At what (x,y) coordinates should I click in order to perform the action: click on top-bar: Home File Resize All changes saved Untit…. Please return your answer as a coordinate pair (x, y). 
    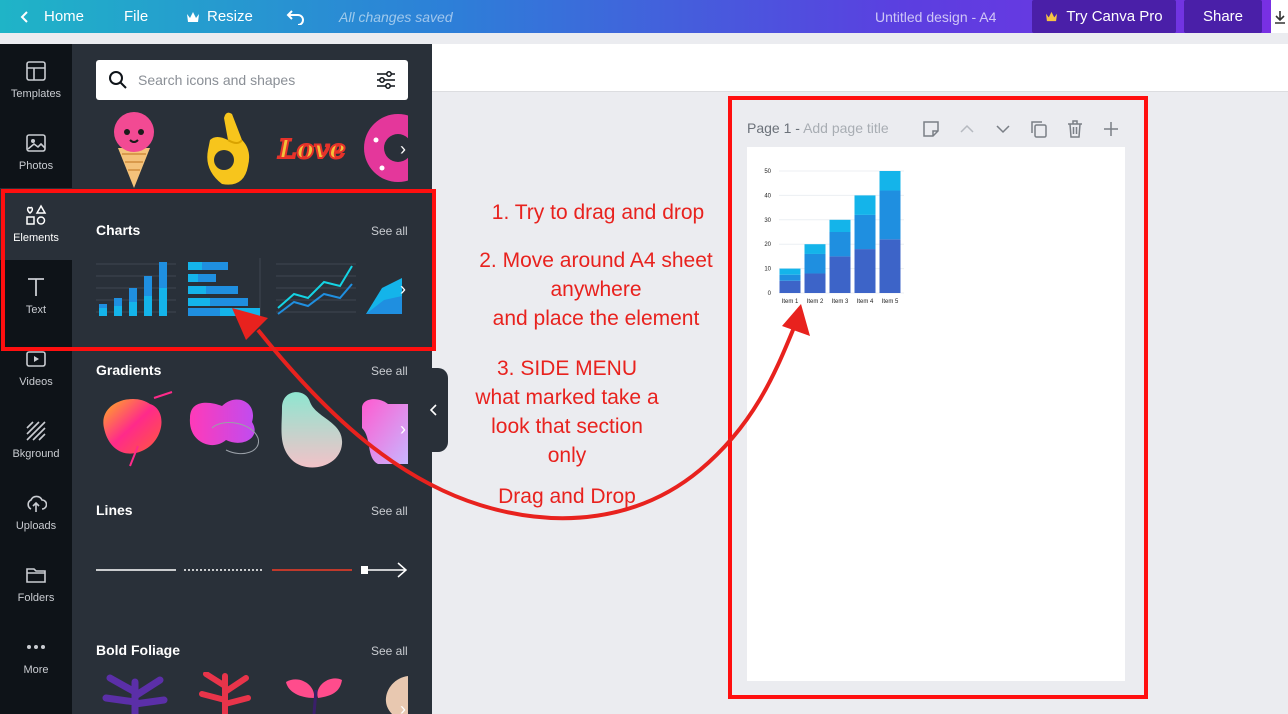
    Looking at the image, I should click on (644, 16).